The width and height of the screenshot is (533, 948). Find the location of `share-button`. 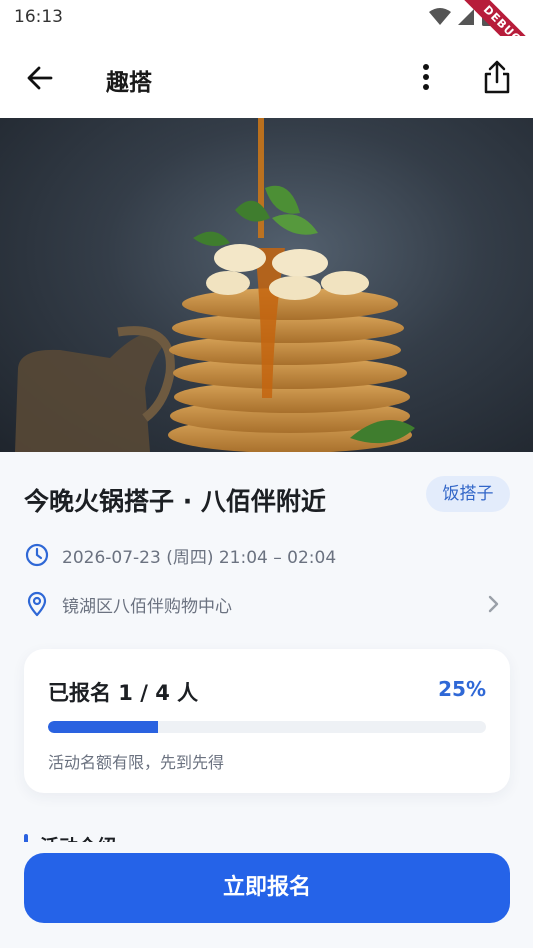

share-button is located at coordinates (497, 77).